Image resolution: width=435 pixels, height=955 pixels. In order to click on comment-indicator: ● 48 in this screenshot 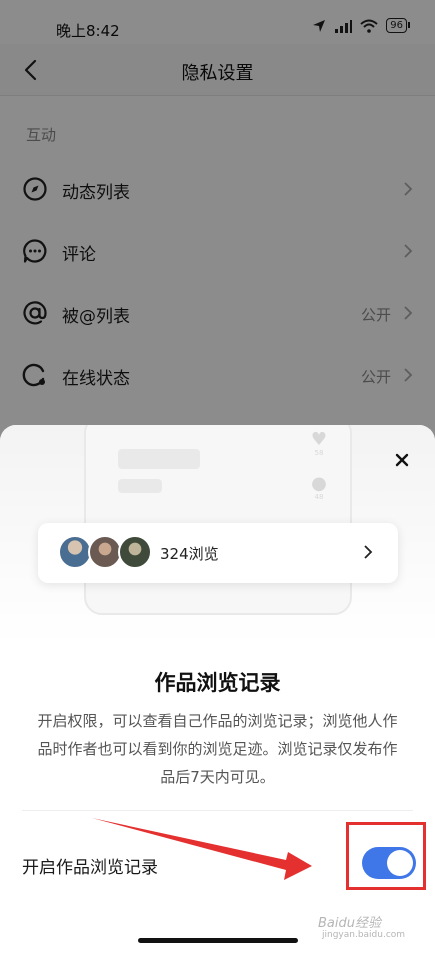, I will do `click(319, 487)`.